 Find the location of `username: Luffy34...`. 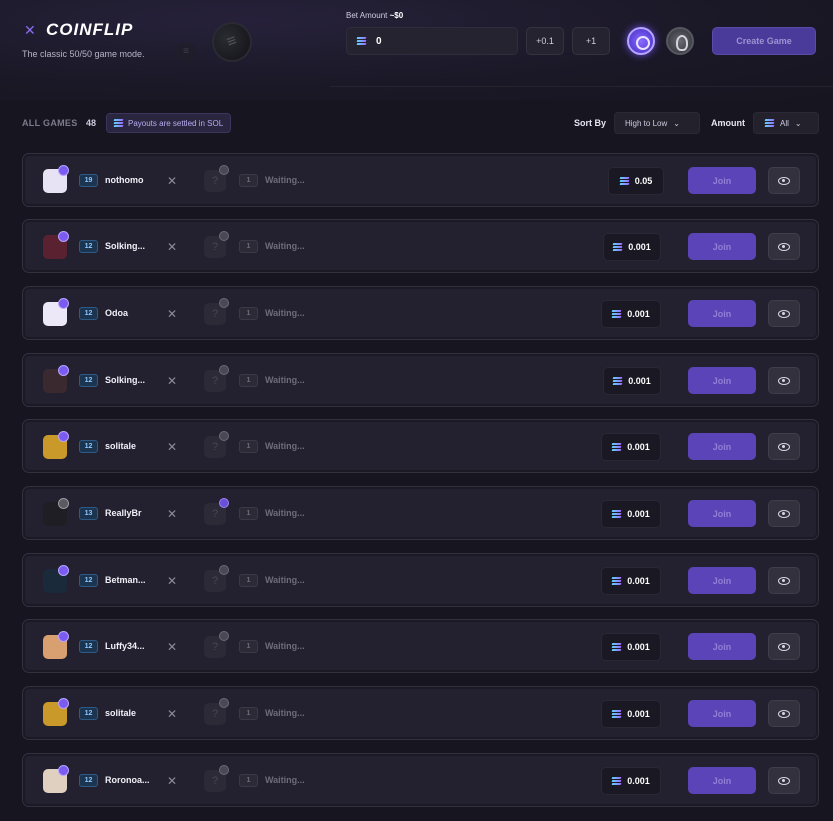

username: Luffy34... is located at coordinates (125, 646).